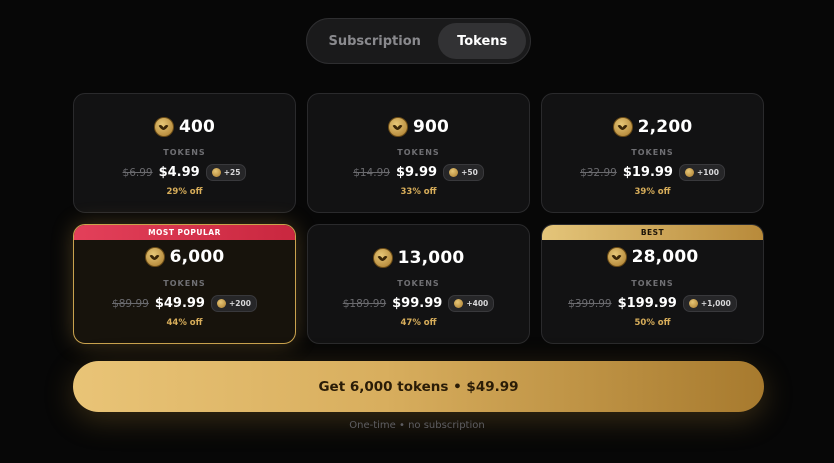 The width and height of the screenshot is (834, 463). What do you see at coordinates (371, 172) in the screenshot?
I see `original-price: $14.99` at bounding box center [371, 172].